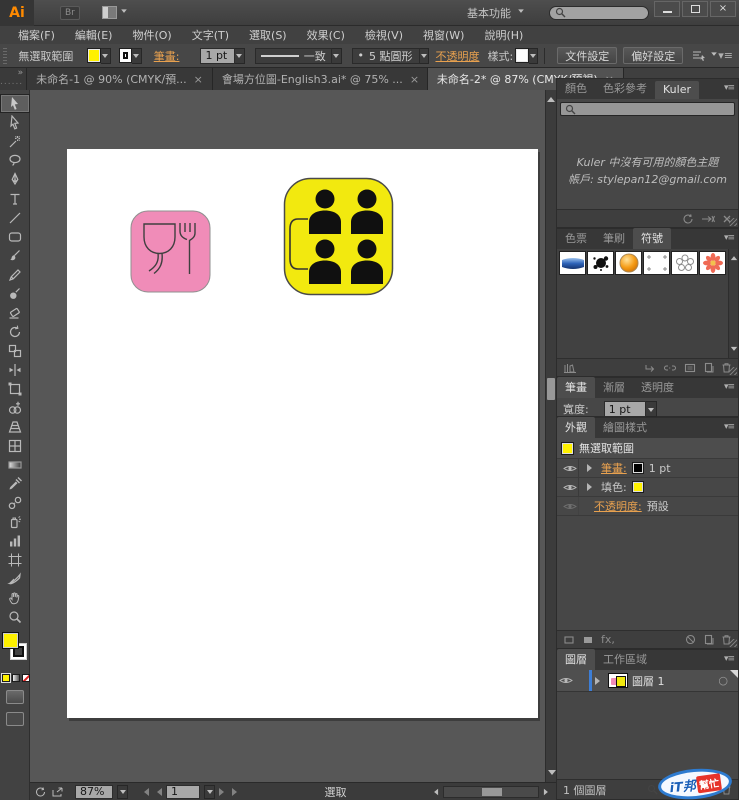 The width and height of the screenshot is (739, 800). I want to click on fill-color-swatch, so click(94, 55).